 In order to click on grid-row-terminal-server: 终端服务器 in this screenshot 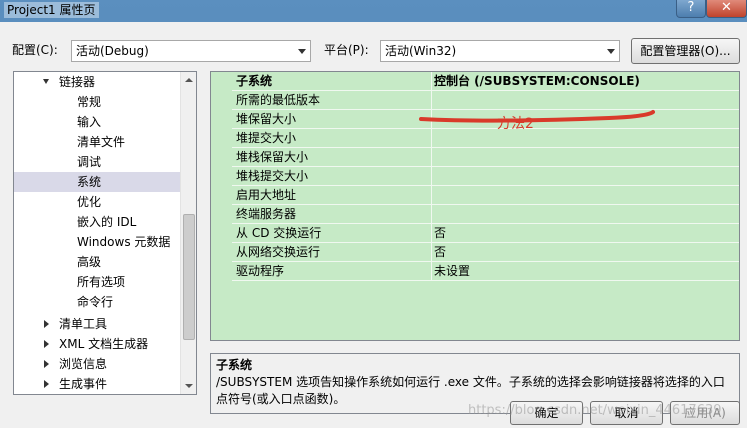, I will do `click(475, 214)`.